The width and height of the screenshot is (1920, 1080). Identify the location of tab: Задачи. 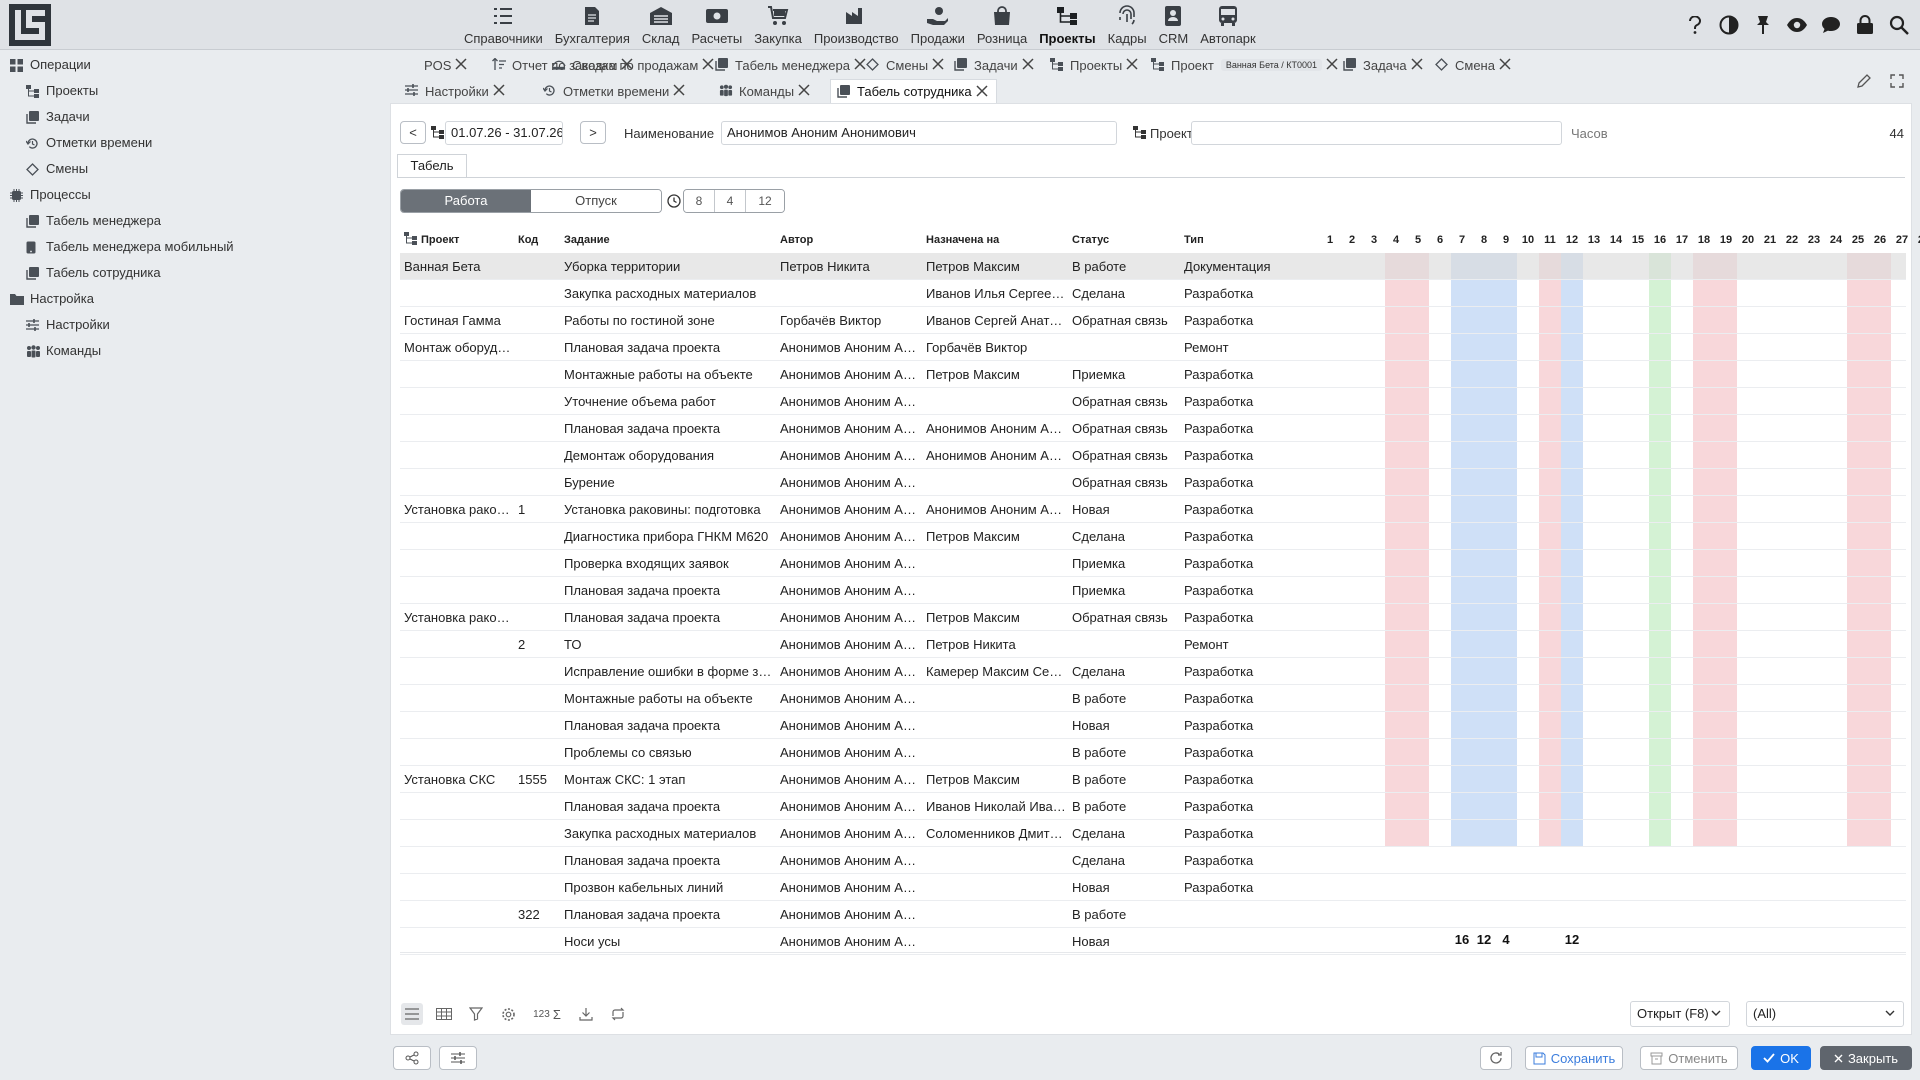
(995, 65).